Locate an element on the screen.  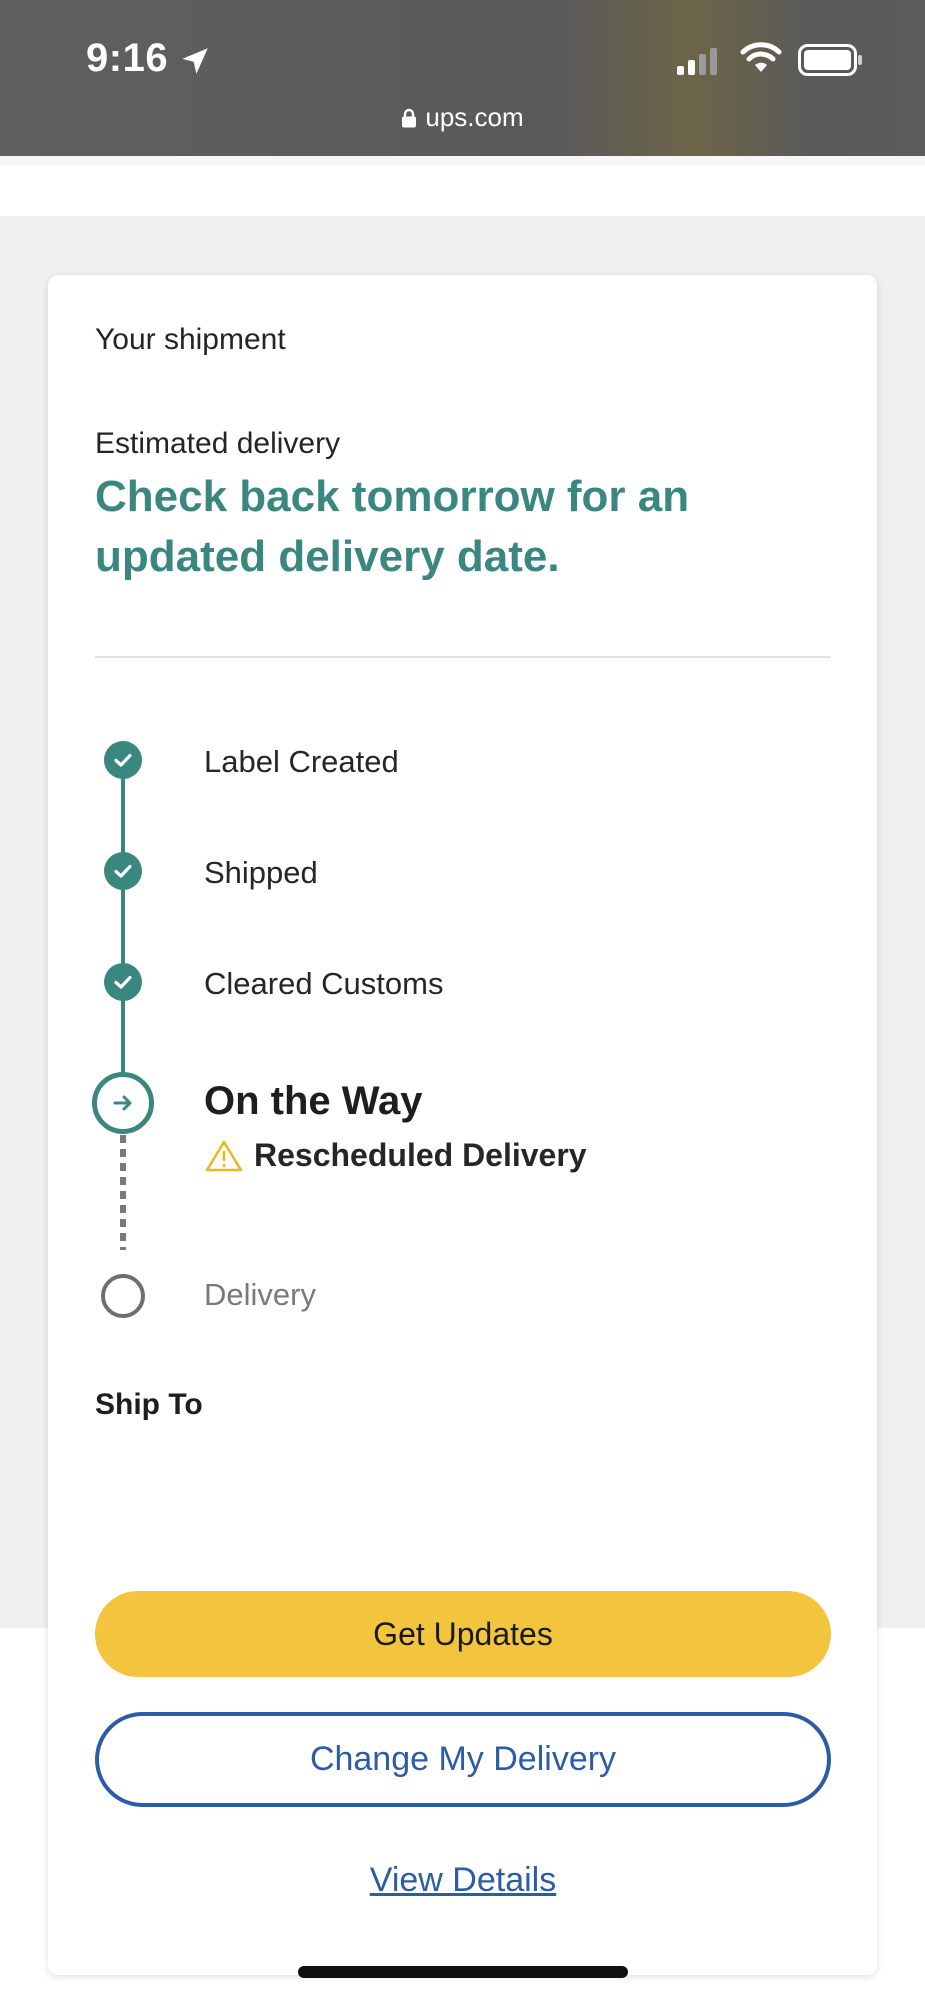
estimated-delivery-label: Estimated delivery is located at coordinates (218, 443).